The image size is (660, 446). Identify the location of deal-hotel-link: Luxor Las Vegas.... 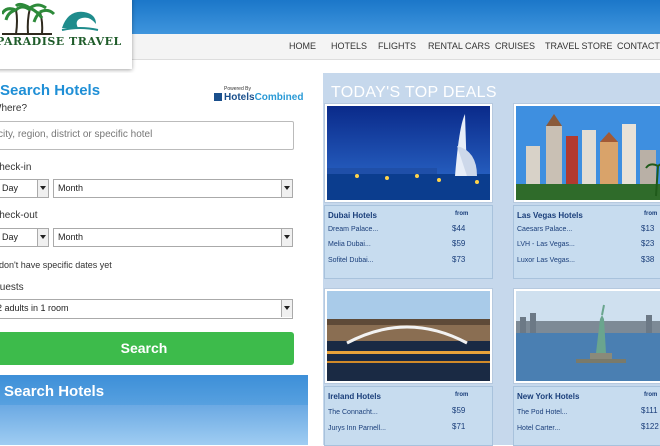
(546, 260).